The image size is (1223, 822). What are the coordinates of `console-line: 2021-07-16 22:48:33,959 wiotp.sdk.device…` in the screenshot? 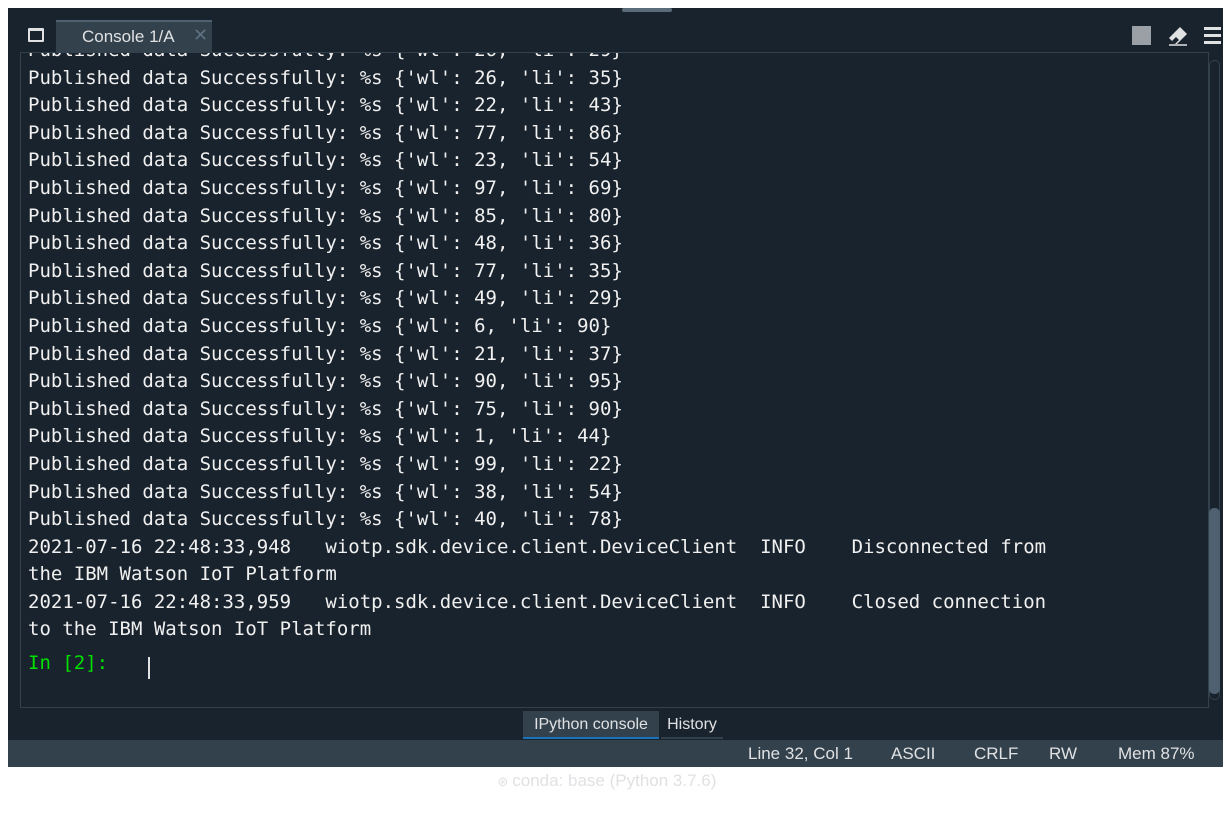 It's located at (537, 601).